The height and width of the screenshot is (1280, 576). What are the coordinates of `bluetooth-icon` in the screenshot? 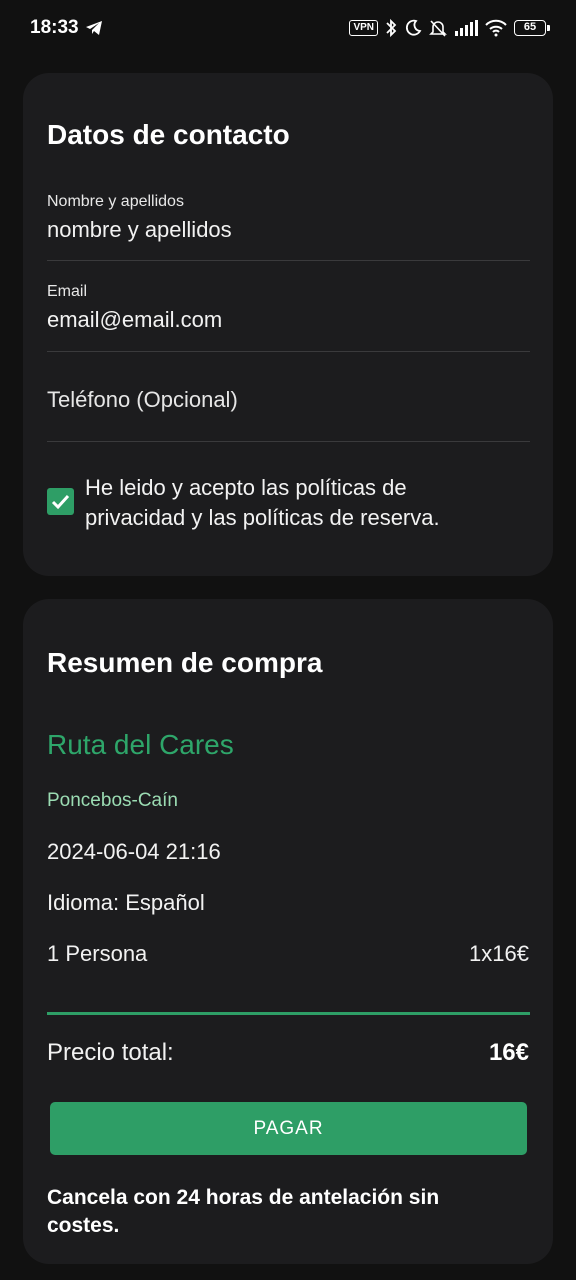 It's located at (391, 28).